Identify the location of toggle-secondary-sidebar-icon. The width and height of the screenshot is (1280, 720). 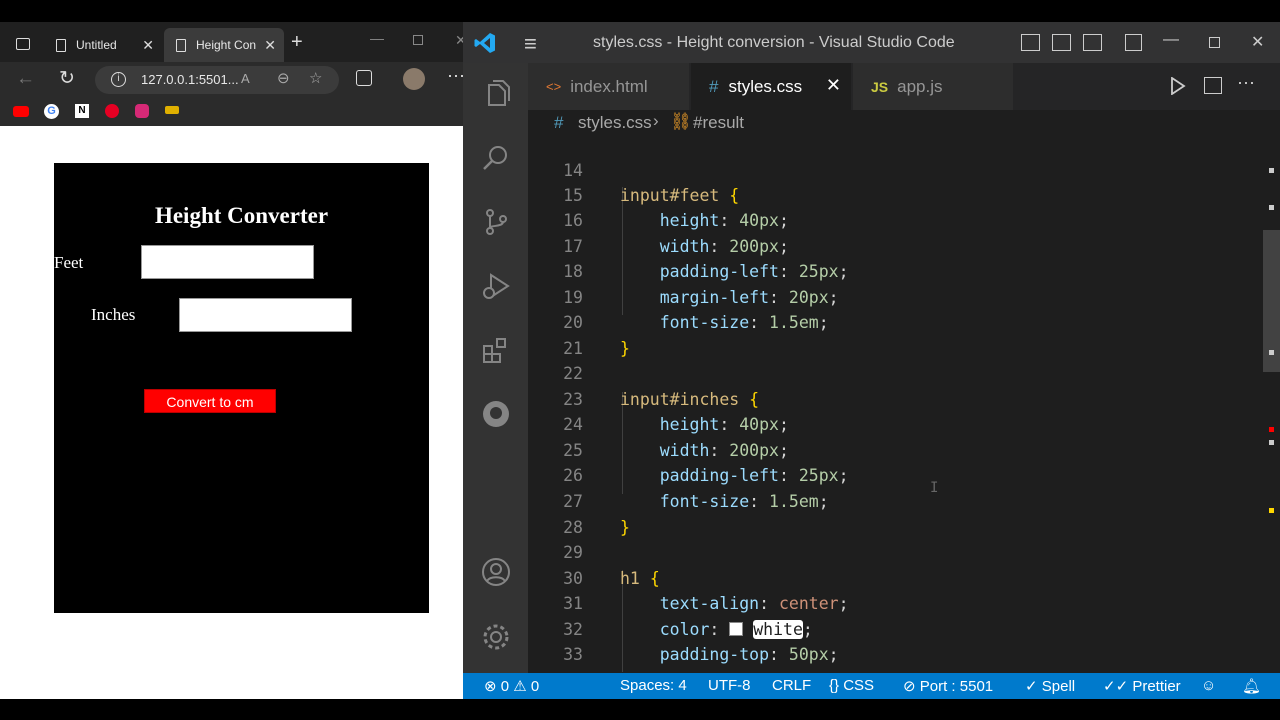
(1092, 42).